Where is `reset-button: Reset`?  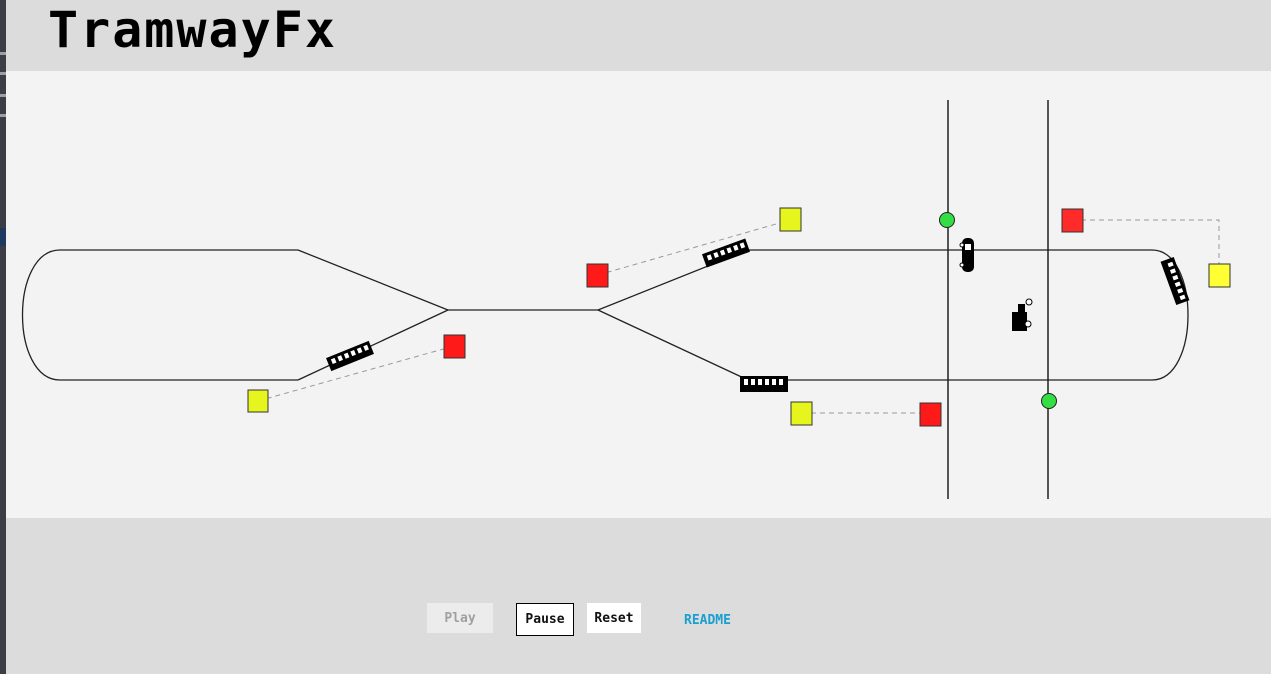
reset-button: Reset is located at coordinates (614, 618).